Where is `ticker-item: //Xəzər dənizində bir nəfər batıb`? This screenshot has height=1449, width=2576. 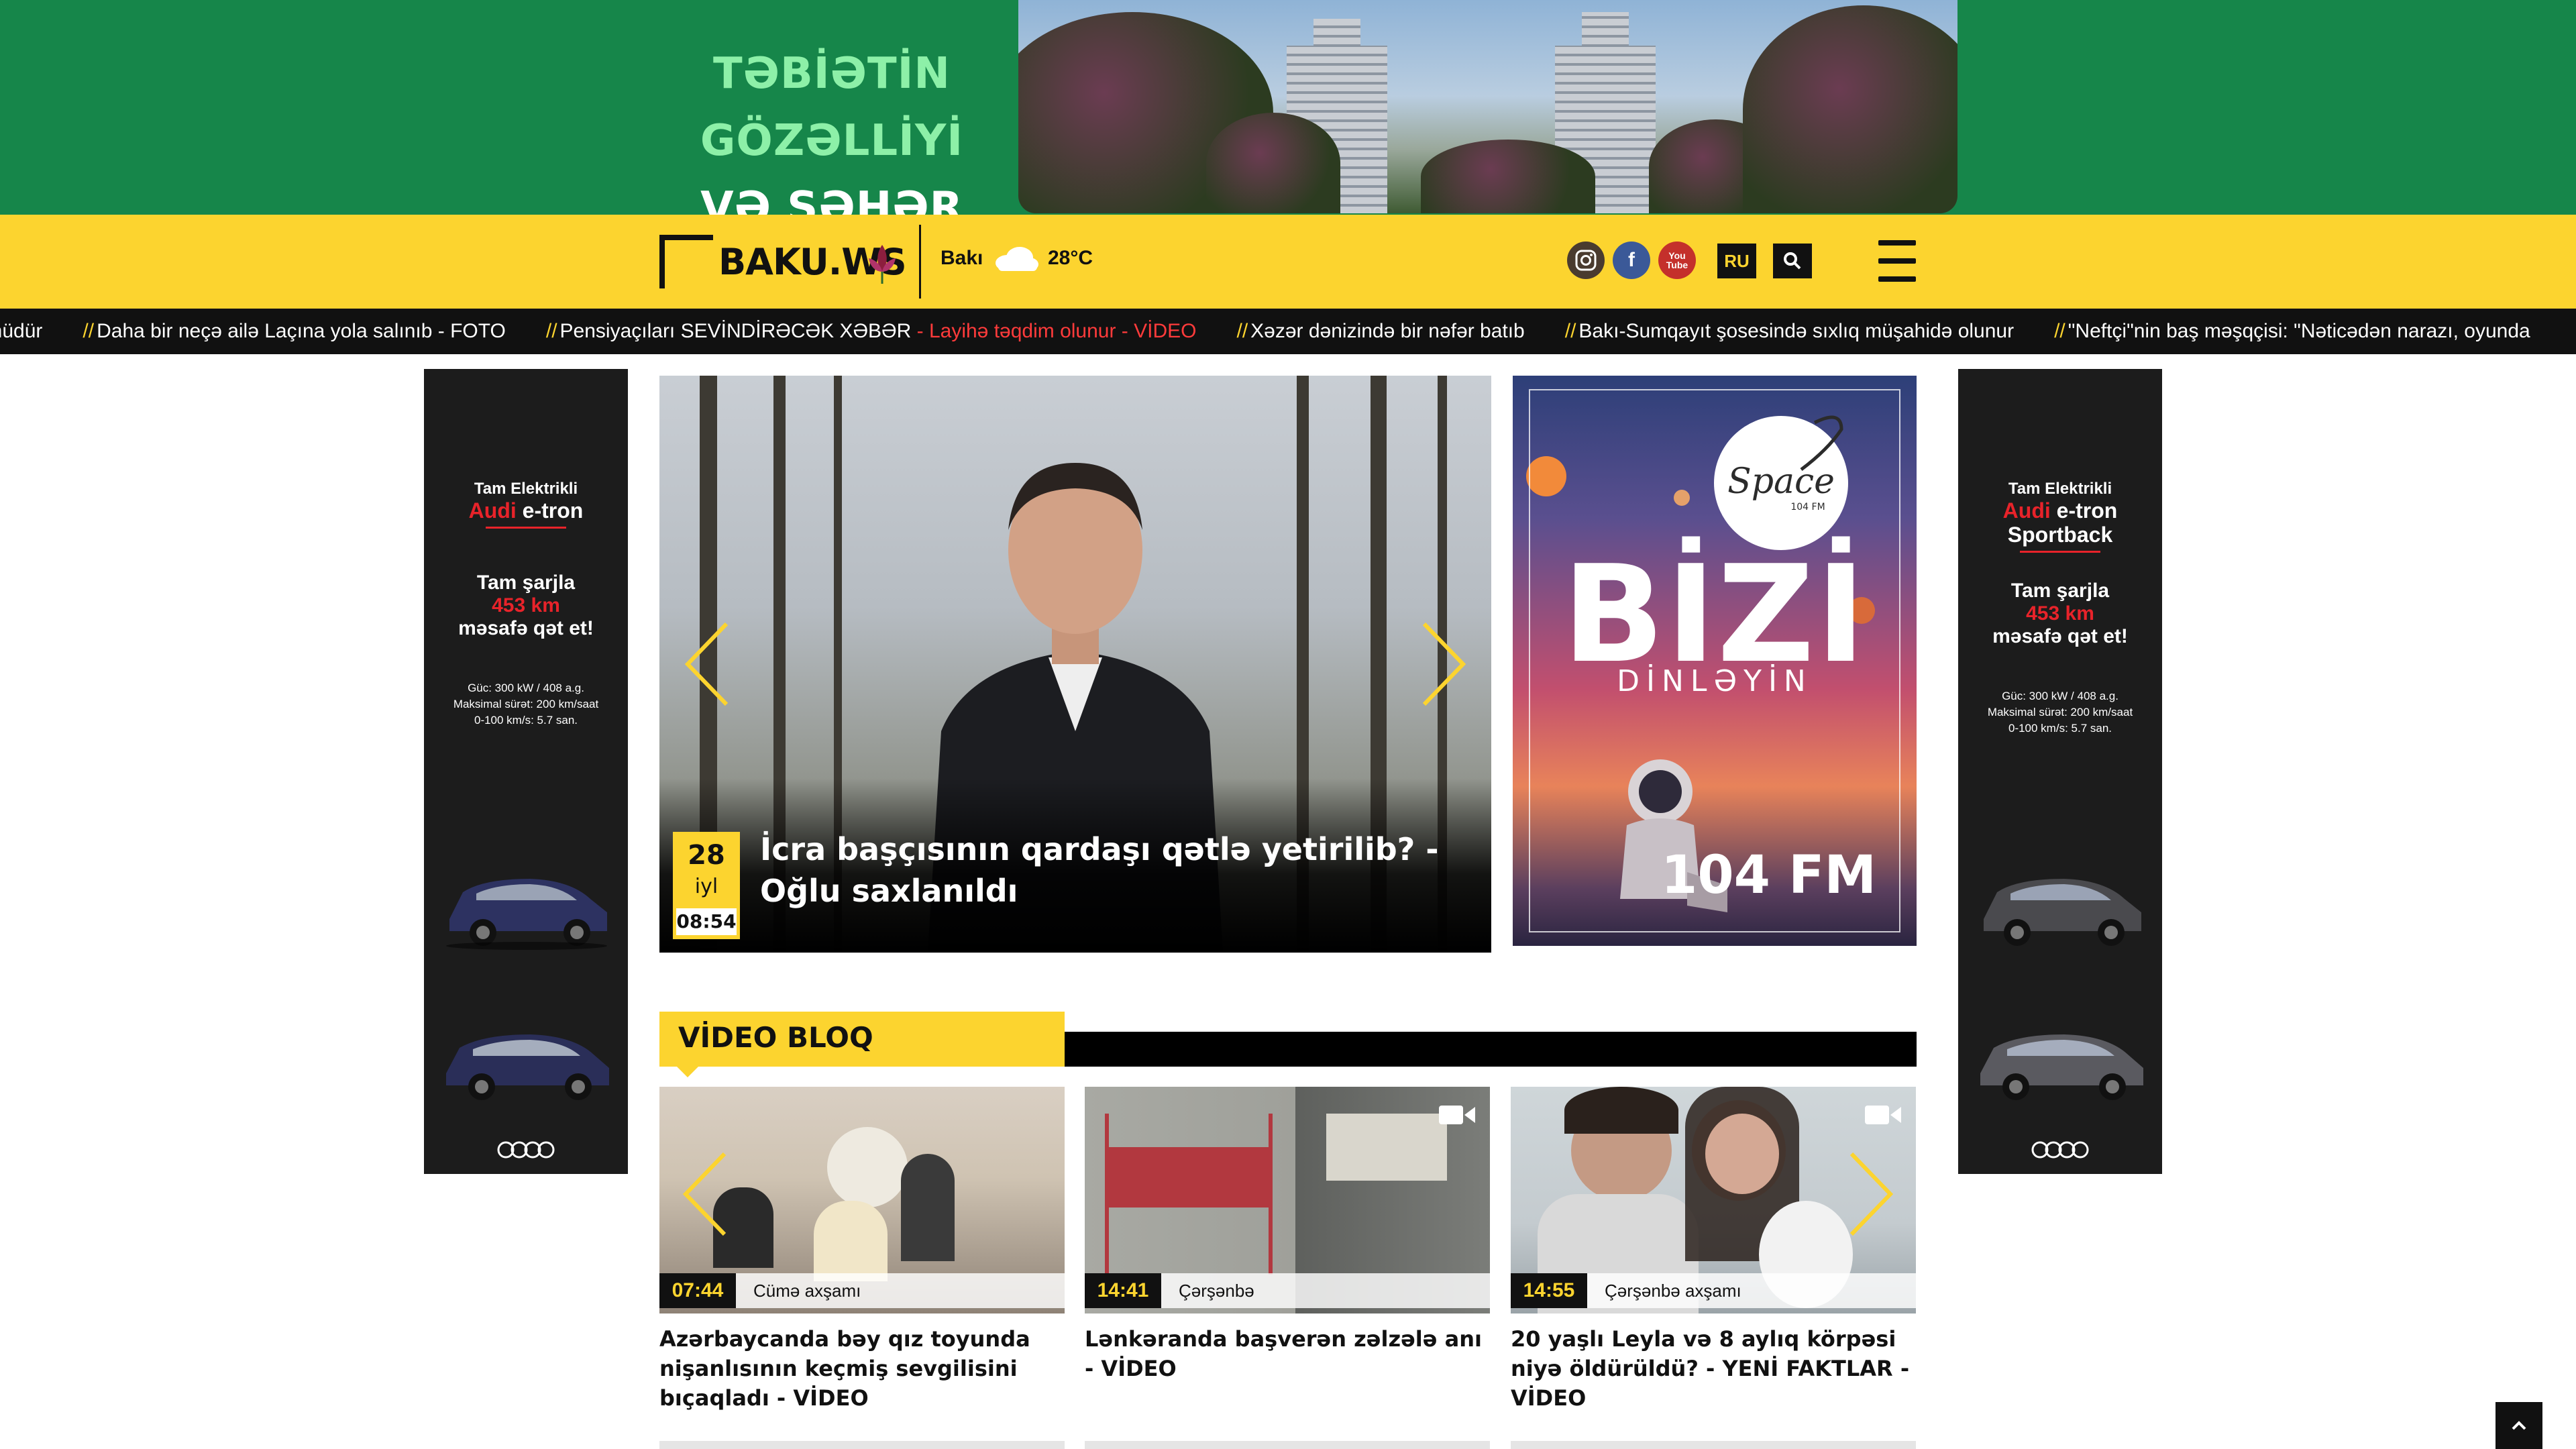 ticker-item: //Xəzər dənizində bir nəfər batıb is located at coordinates (1380, 331).